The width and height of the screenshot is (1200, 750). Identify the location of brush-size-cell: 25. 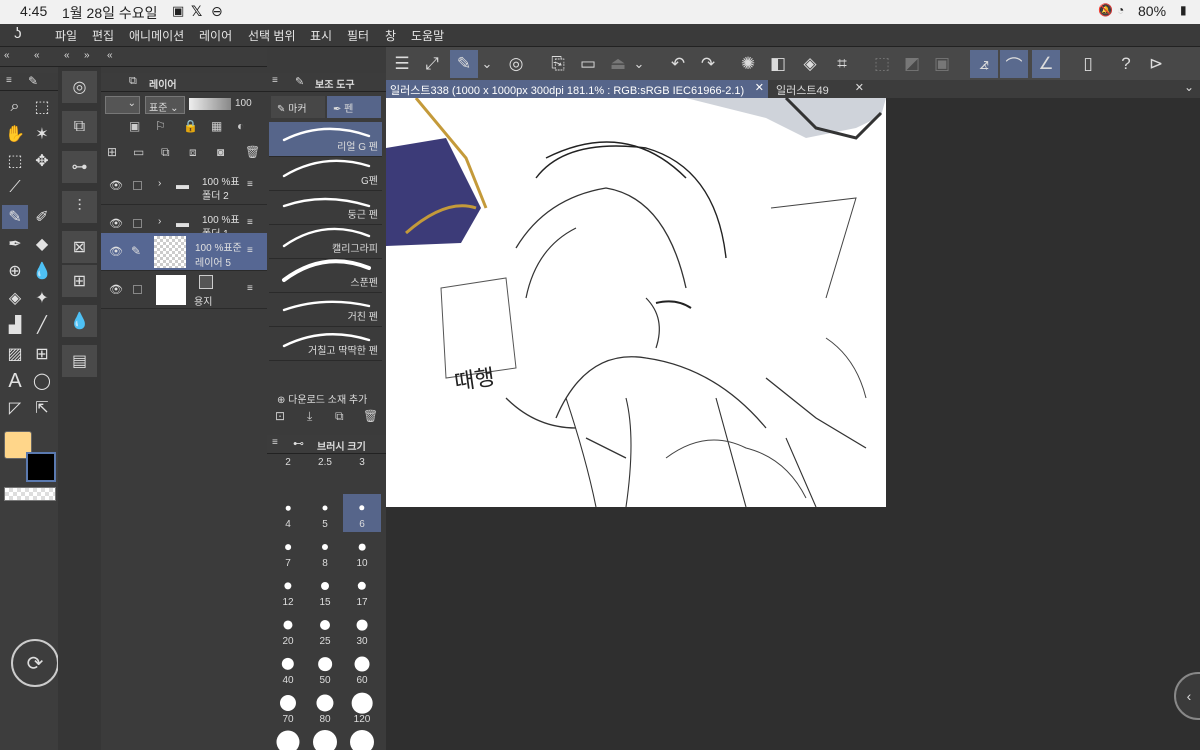
(325, 630).